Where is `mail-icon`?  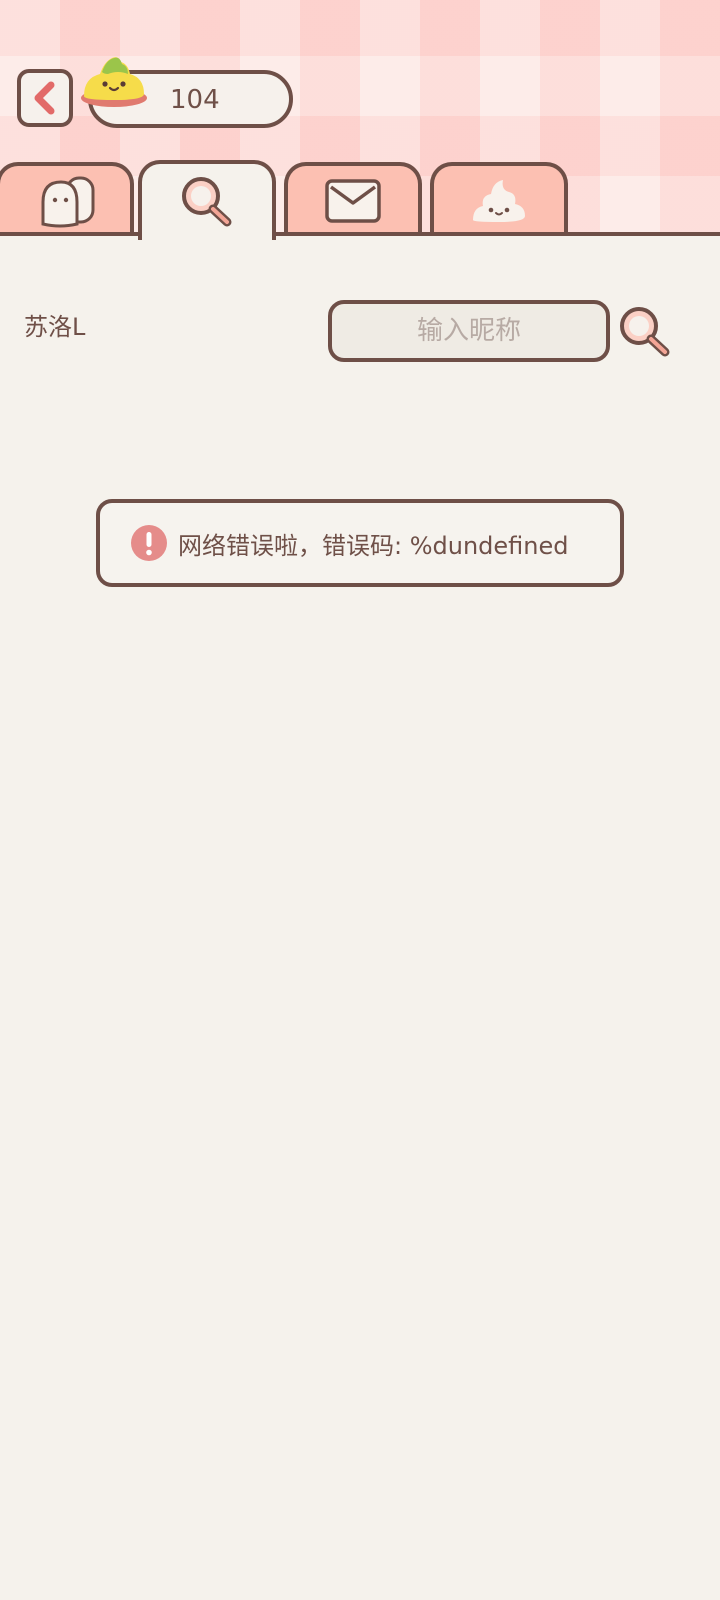
mail-icon is located at coordinates (353, 201).